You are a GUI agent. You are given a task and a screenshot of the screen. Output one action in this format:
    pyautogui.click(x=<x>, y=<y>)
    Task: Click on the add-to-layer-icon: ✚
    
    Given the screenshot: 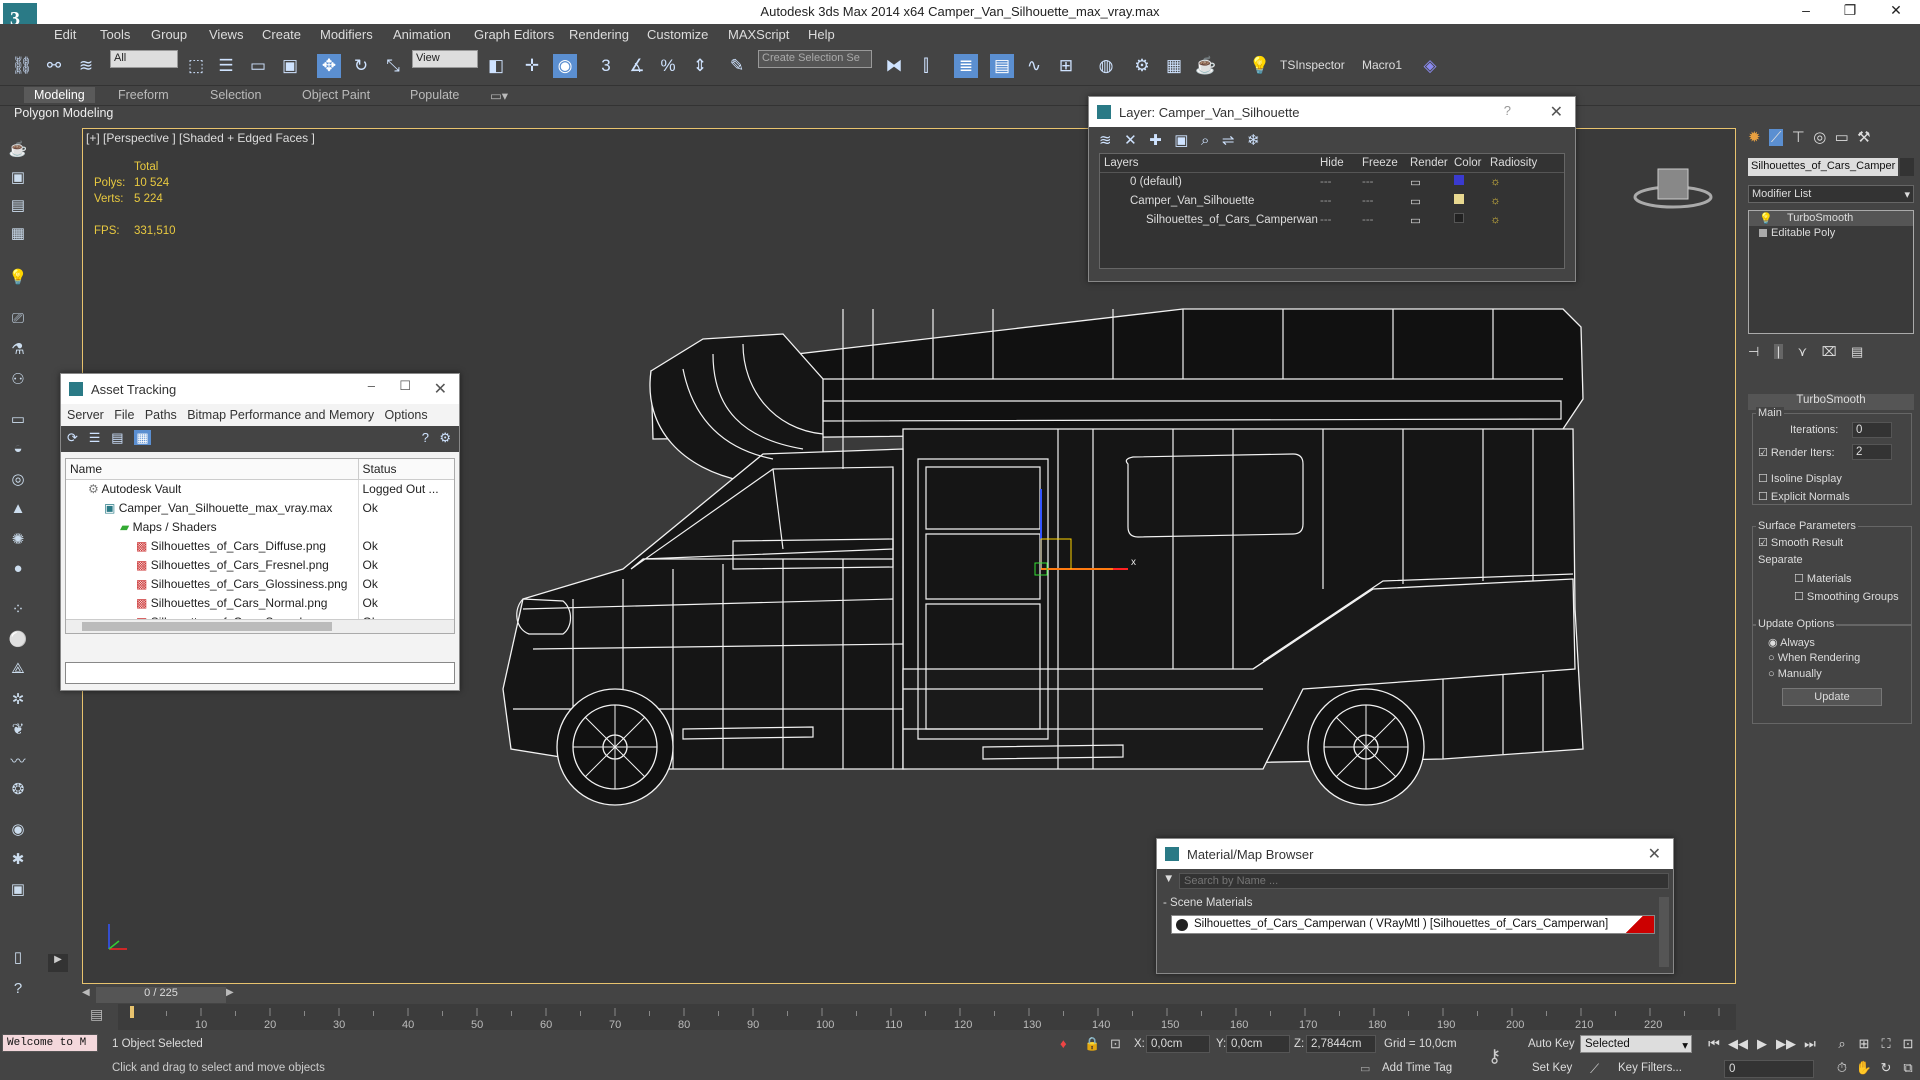 What is the action you would take?
    pyautogui.click(x=1155, y=140)
    